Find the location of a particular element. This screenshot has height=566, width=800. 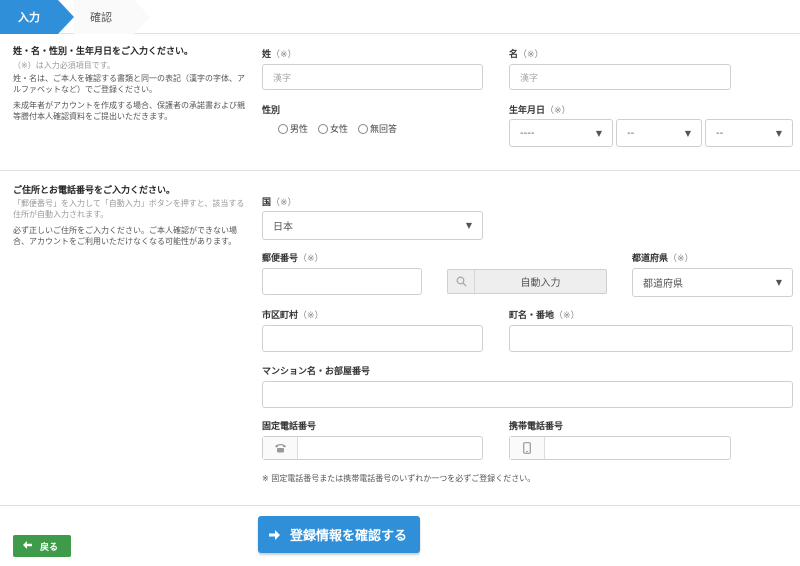

arrow-right-icon is located at coordinates (274, 534).